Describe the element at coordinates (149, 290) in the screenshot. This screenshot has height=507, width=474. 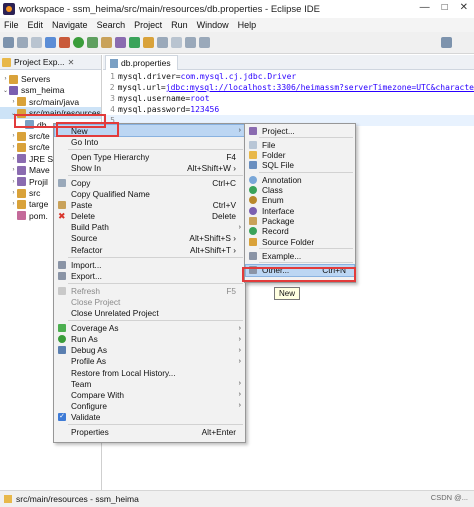
I see `menu-item-refresh: Refresh F5` at that location.